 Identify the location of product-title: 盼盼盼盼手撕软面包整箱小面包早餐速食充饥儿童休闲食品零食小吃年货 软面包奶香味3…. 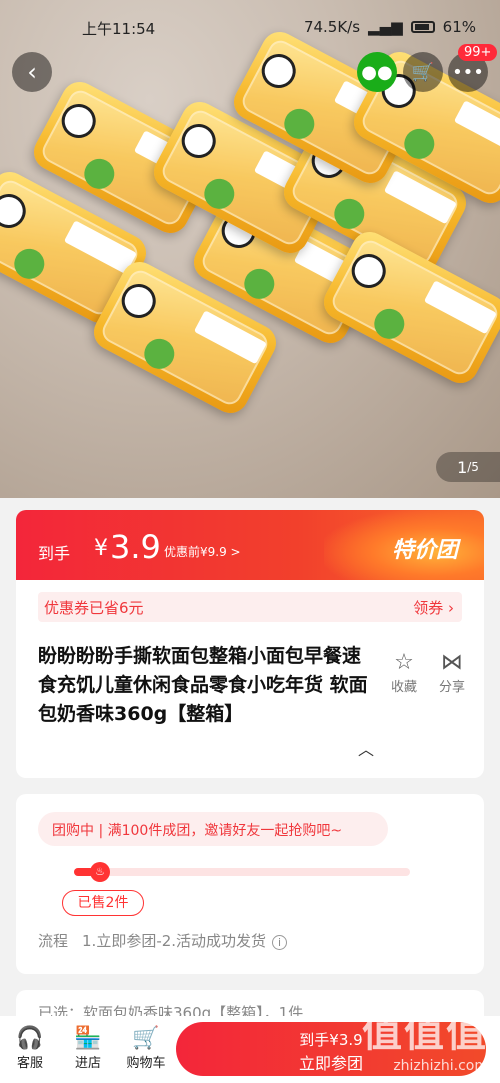
(203, 685).